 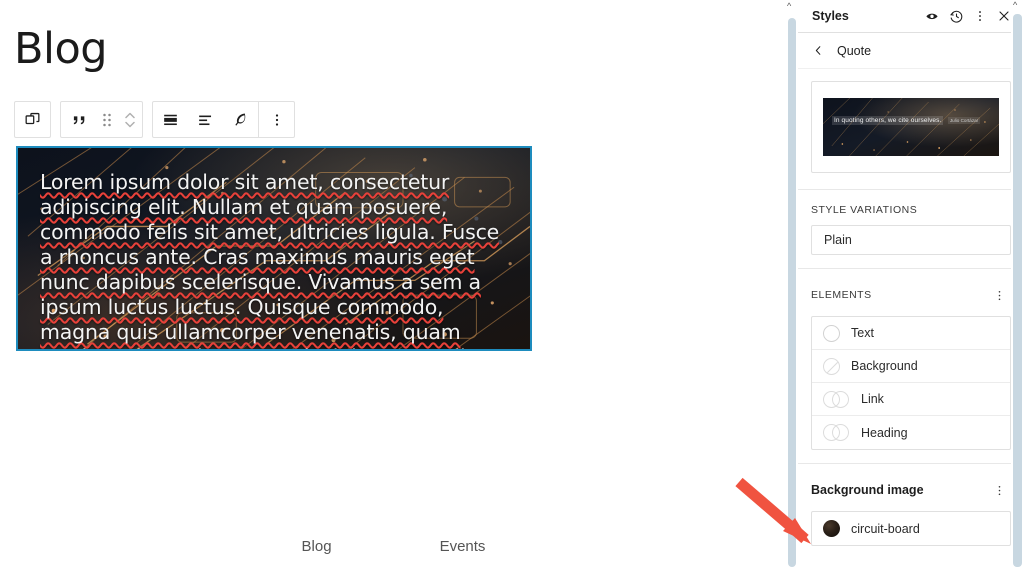 What do you see at coordinates (885, 528) in the screenshot?
I see `background-image-label: circuit-board` at bounding box center [885, 528].